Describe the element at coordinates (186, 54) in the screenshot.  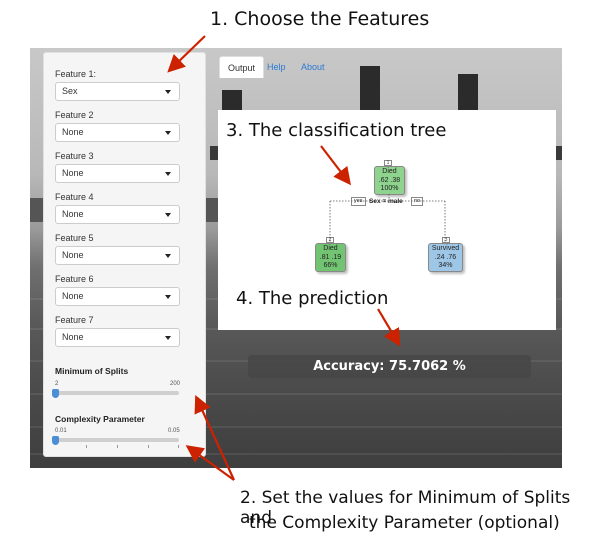
I see `arrow-to-features` at that location.